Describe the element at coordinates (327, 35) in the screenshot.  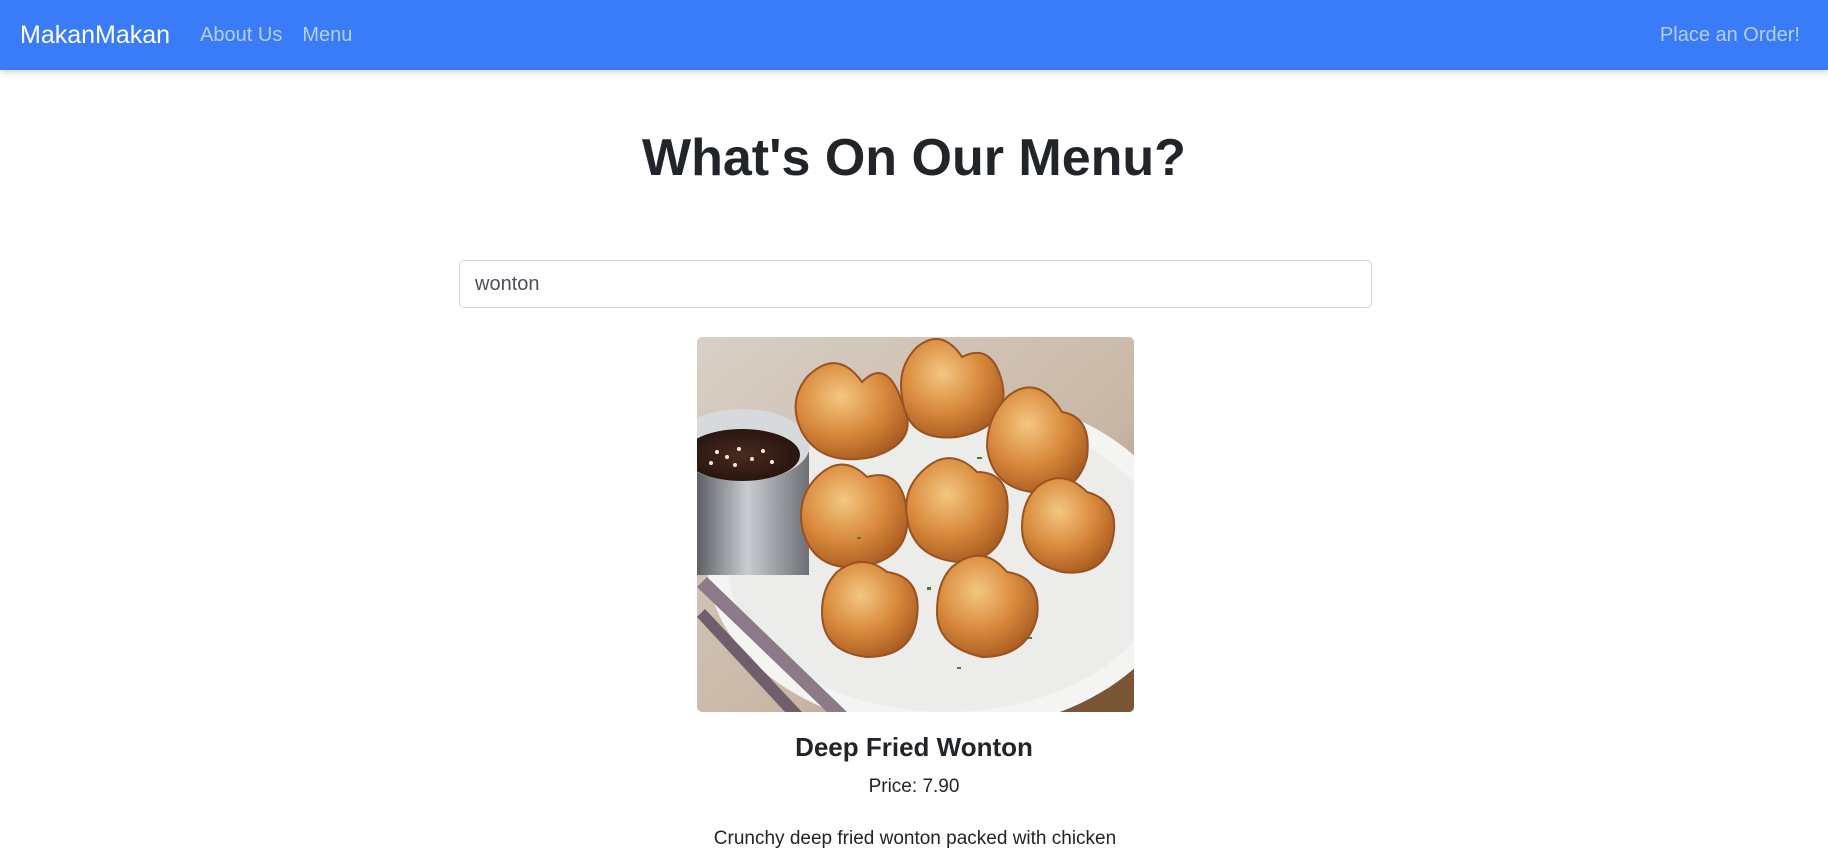
I see `nav-link-menu: Menu` at that location.